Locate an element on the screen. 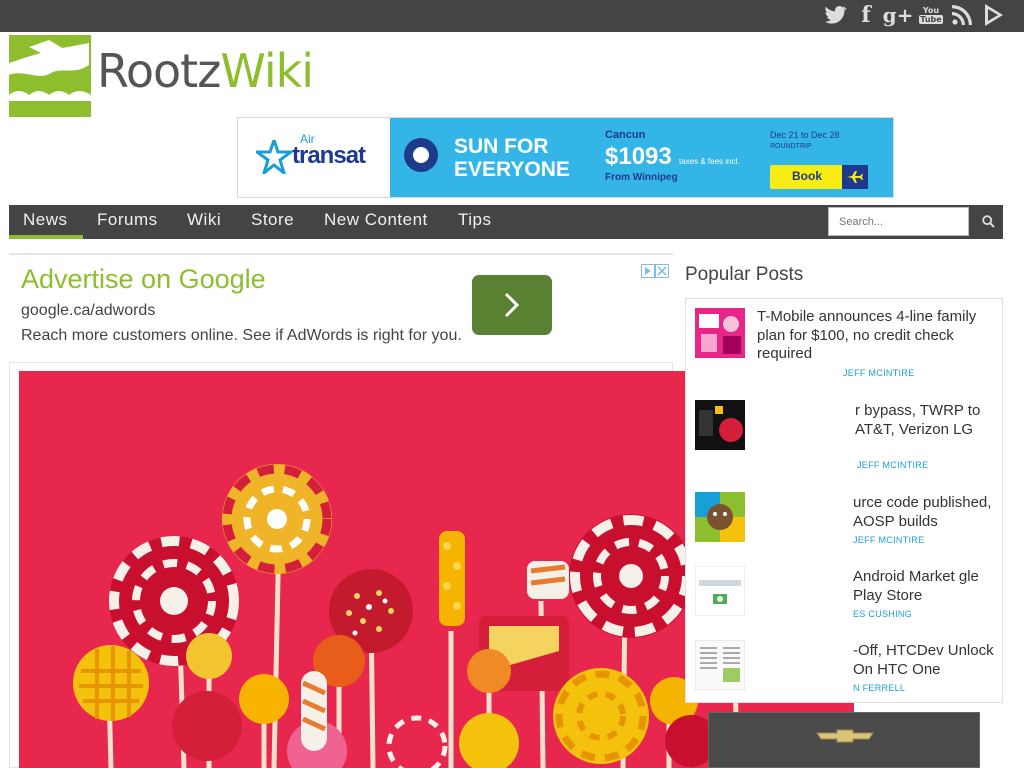 The width and height of the screenshot is (1024, 768). logo-wordmark: RootzWiki is located at coordinates (205, 71).